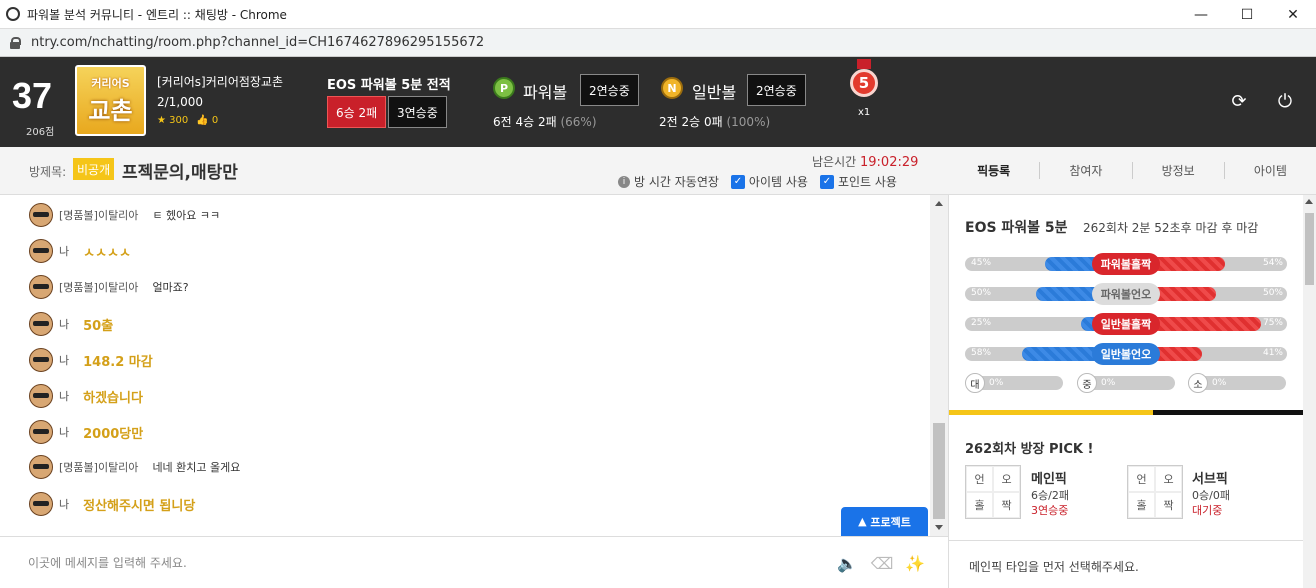 This screenshot has height=588, width=1316. What do you see at coordinates (864, 79) in the screenshot?
I see `medal-icon: 5` at bounding box center [864, 79].